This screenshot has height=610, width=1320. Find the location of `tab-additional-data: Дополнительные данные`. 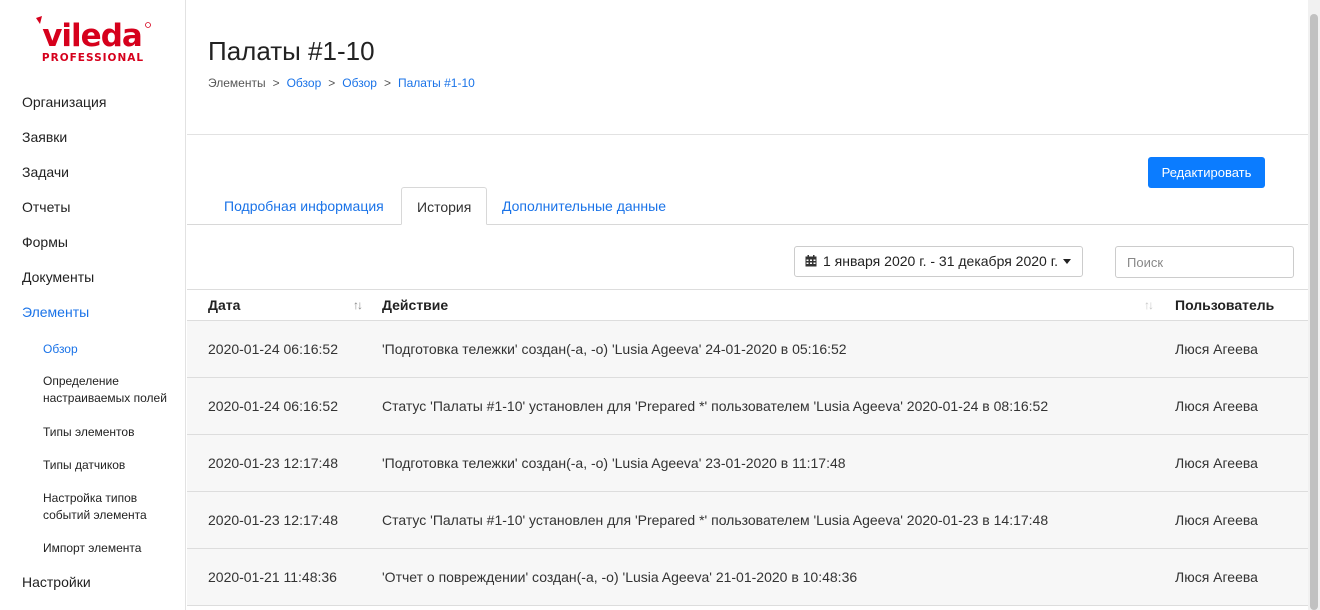

tab-additional-data: Дополнительные данные is located at coordinates (584, 206).